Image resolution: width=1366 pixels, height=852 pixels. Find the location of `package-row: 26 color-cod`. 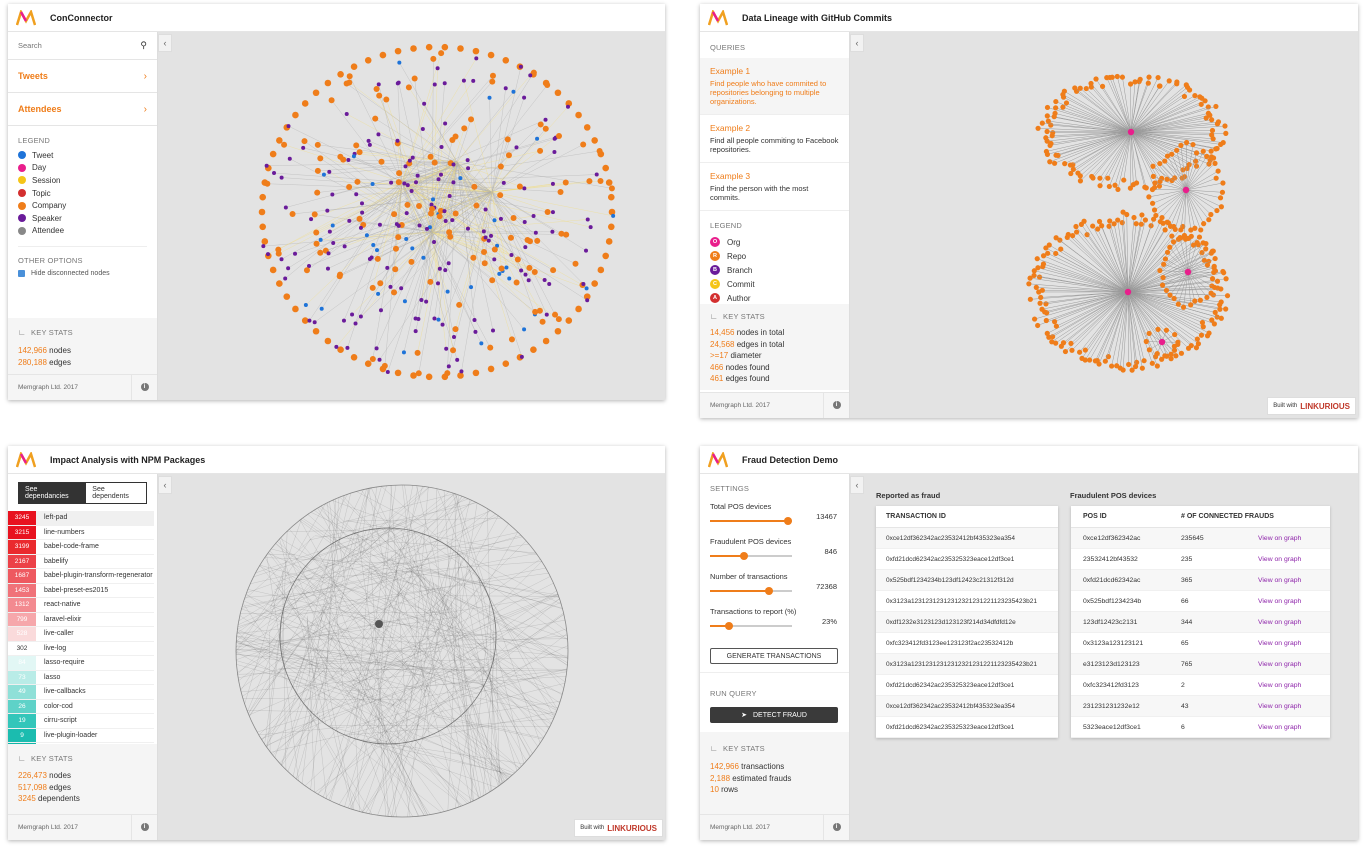

package-row: 26 color-cod is located at coordinates (81, 706).